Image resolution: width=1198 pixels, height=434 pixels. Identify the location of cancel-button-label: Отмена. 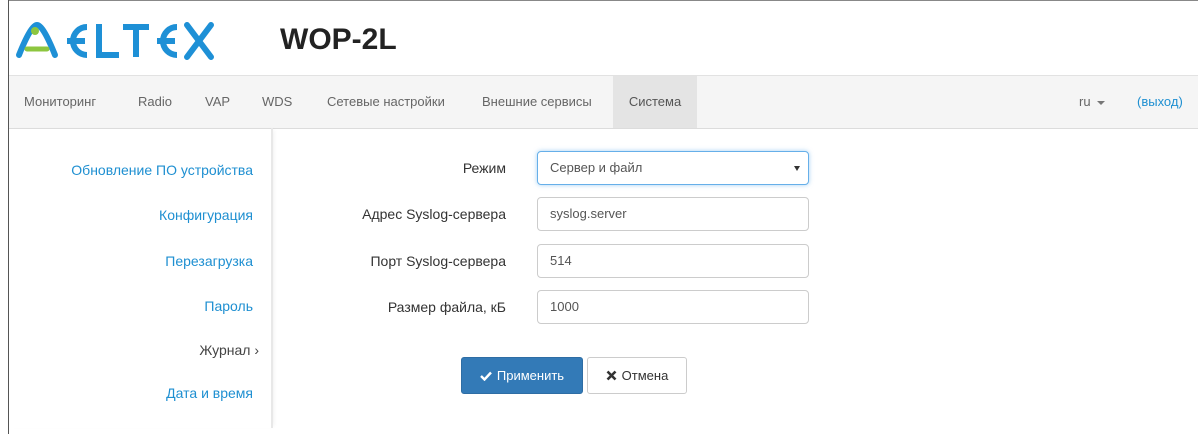
(645, 375).